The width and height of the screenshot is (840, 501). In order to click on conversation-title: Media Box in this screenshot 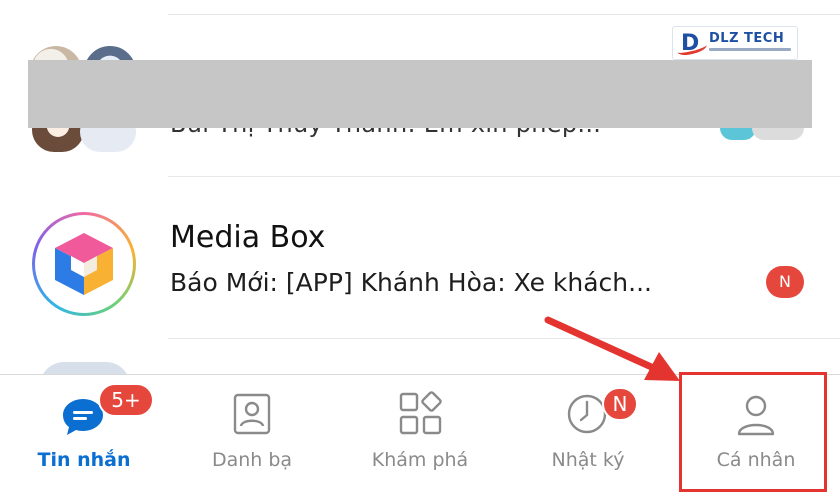, I will do `click(248, 237)`.